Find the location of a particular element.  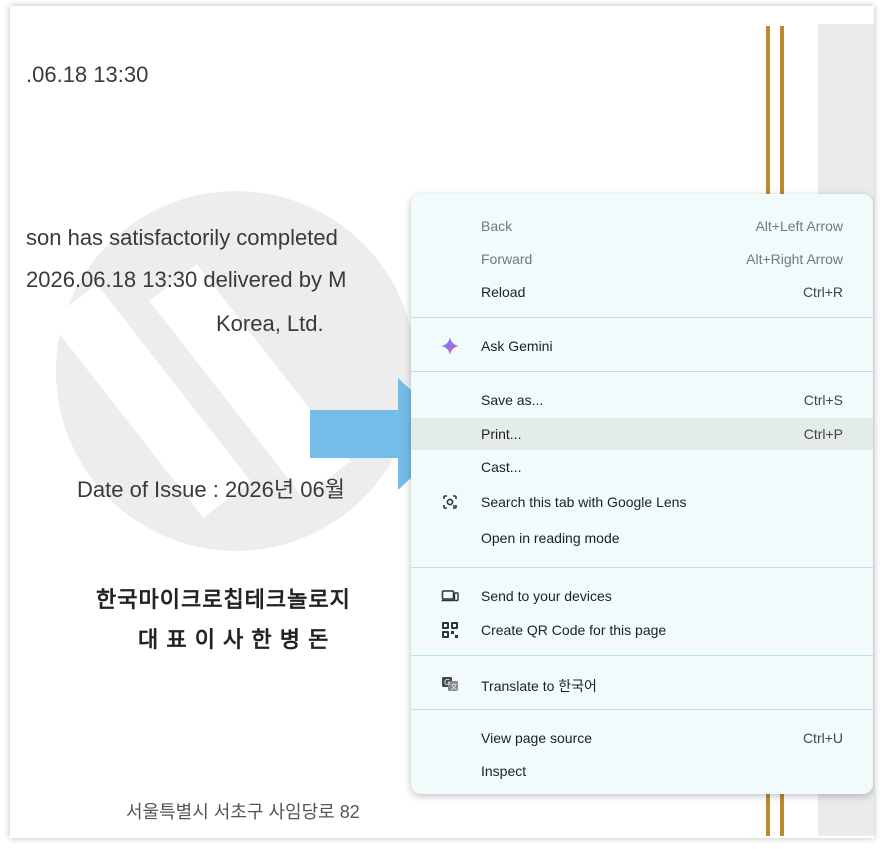

menu-item-send-to-devices: Send to your devices is located at coordinates (642, 596).